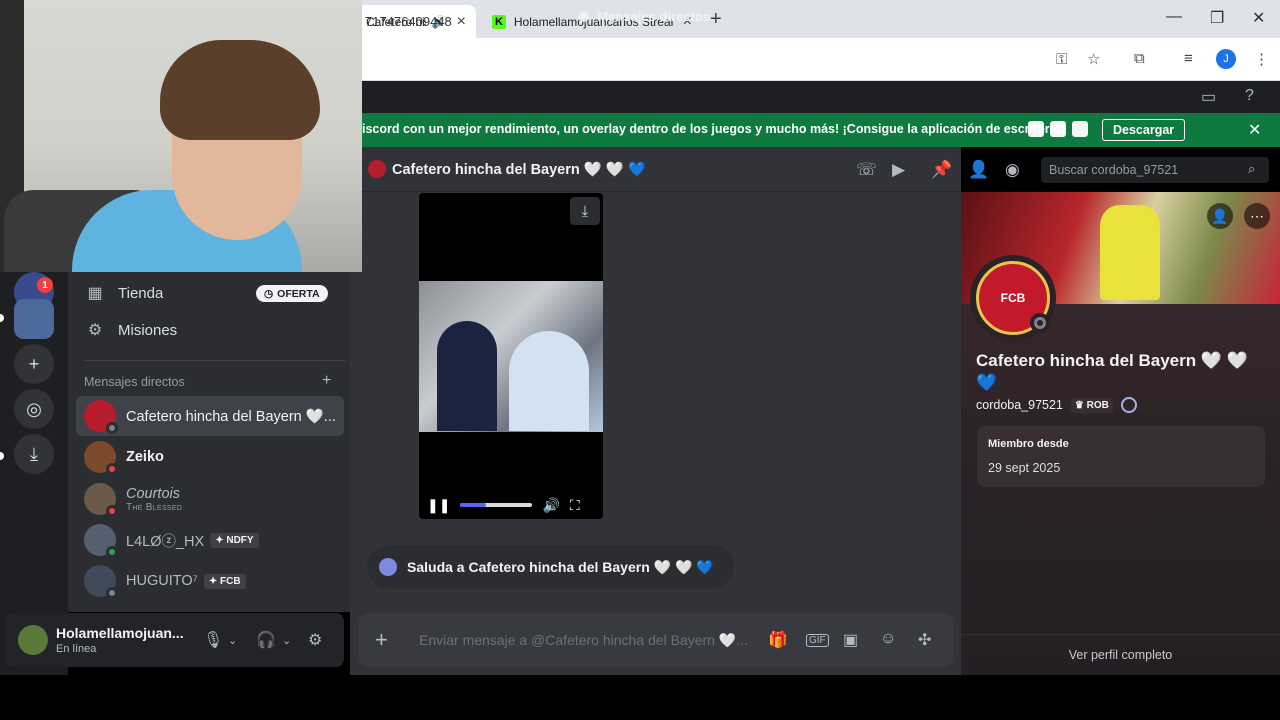 The width and height of the screenshot is (1280, 720). What do you see at coordinates (134, 382) in the screenshot?
I see `dm-header: Mensajes directos` at bounding box center [134, 382].